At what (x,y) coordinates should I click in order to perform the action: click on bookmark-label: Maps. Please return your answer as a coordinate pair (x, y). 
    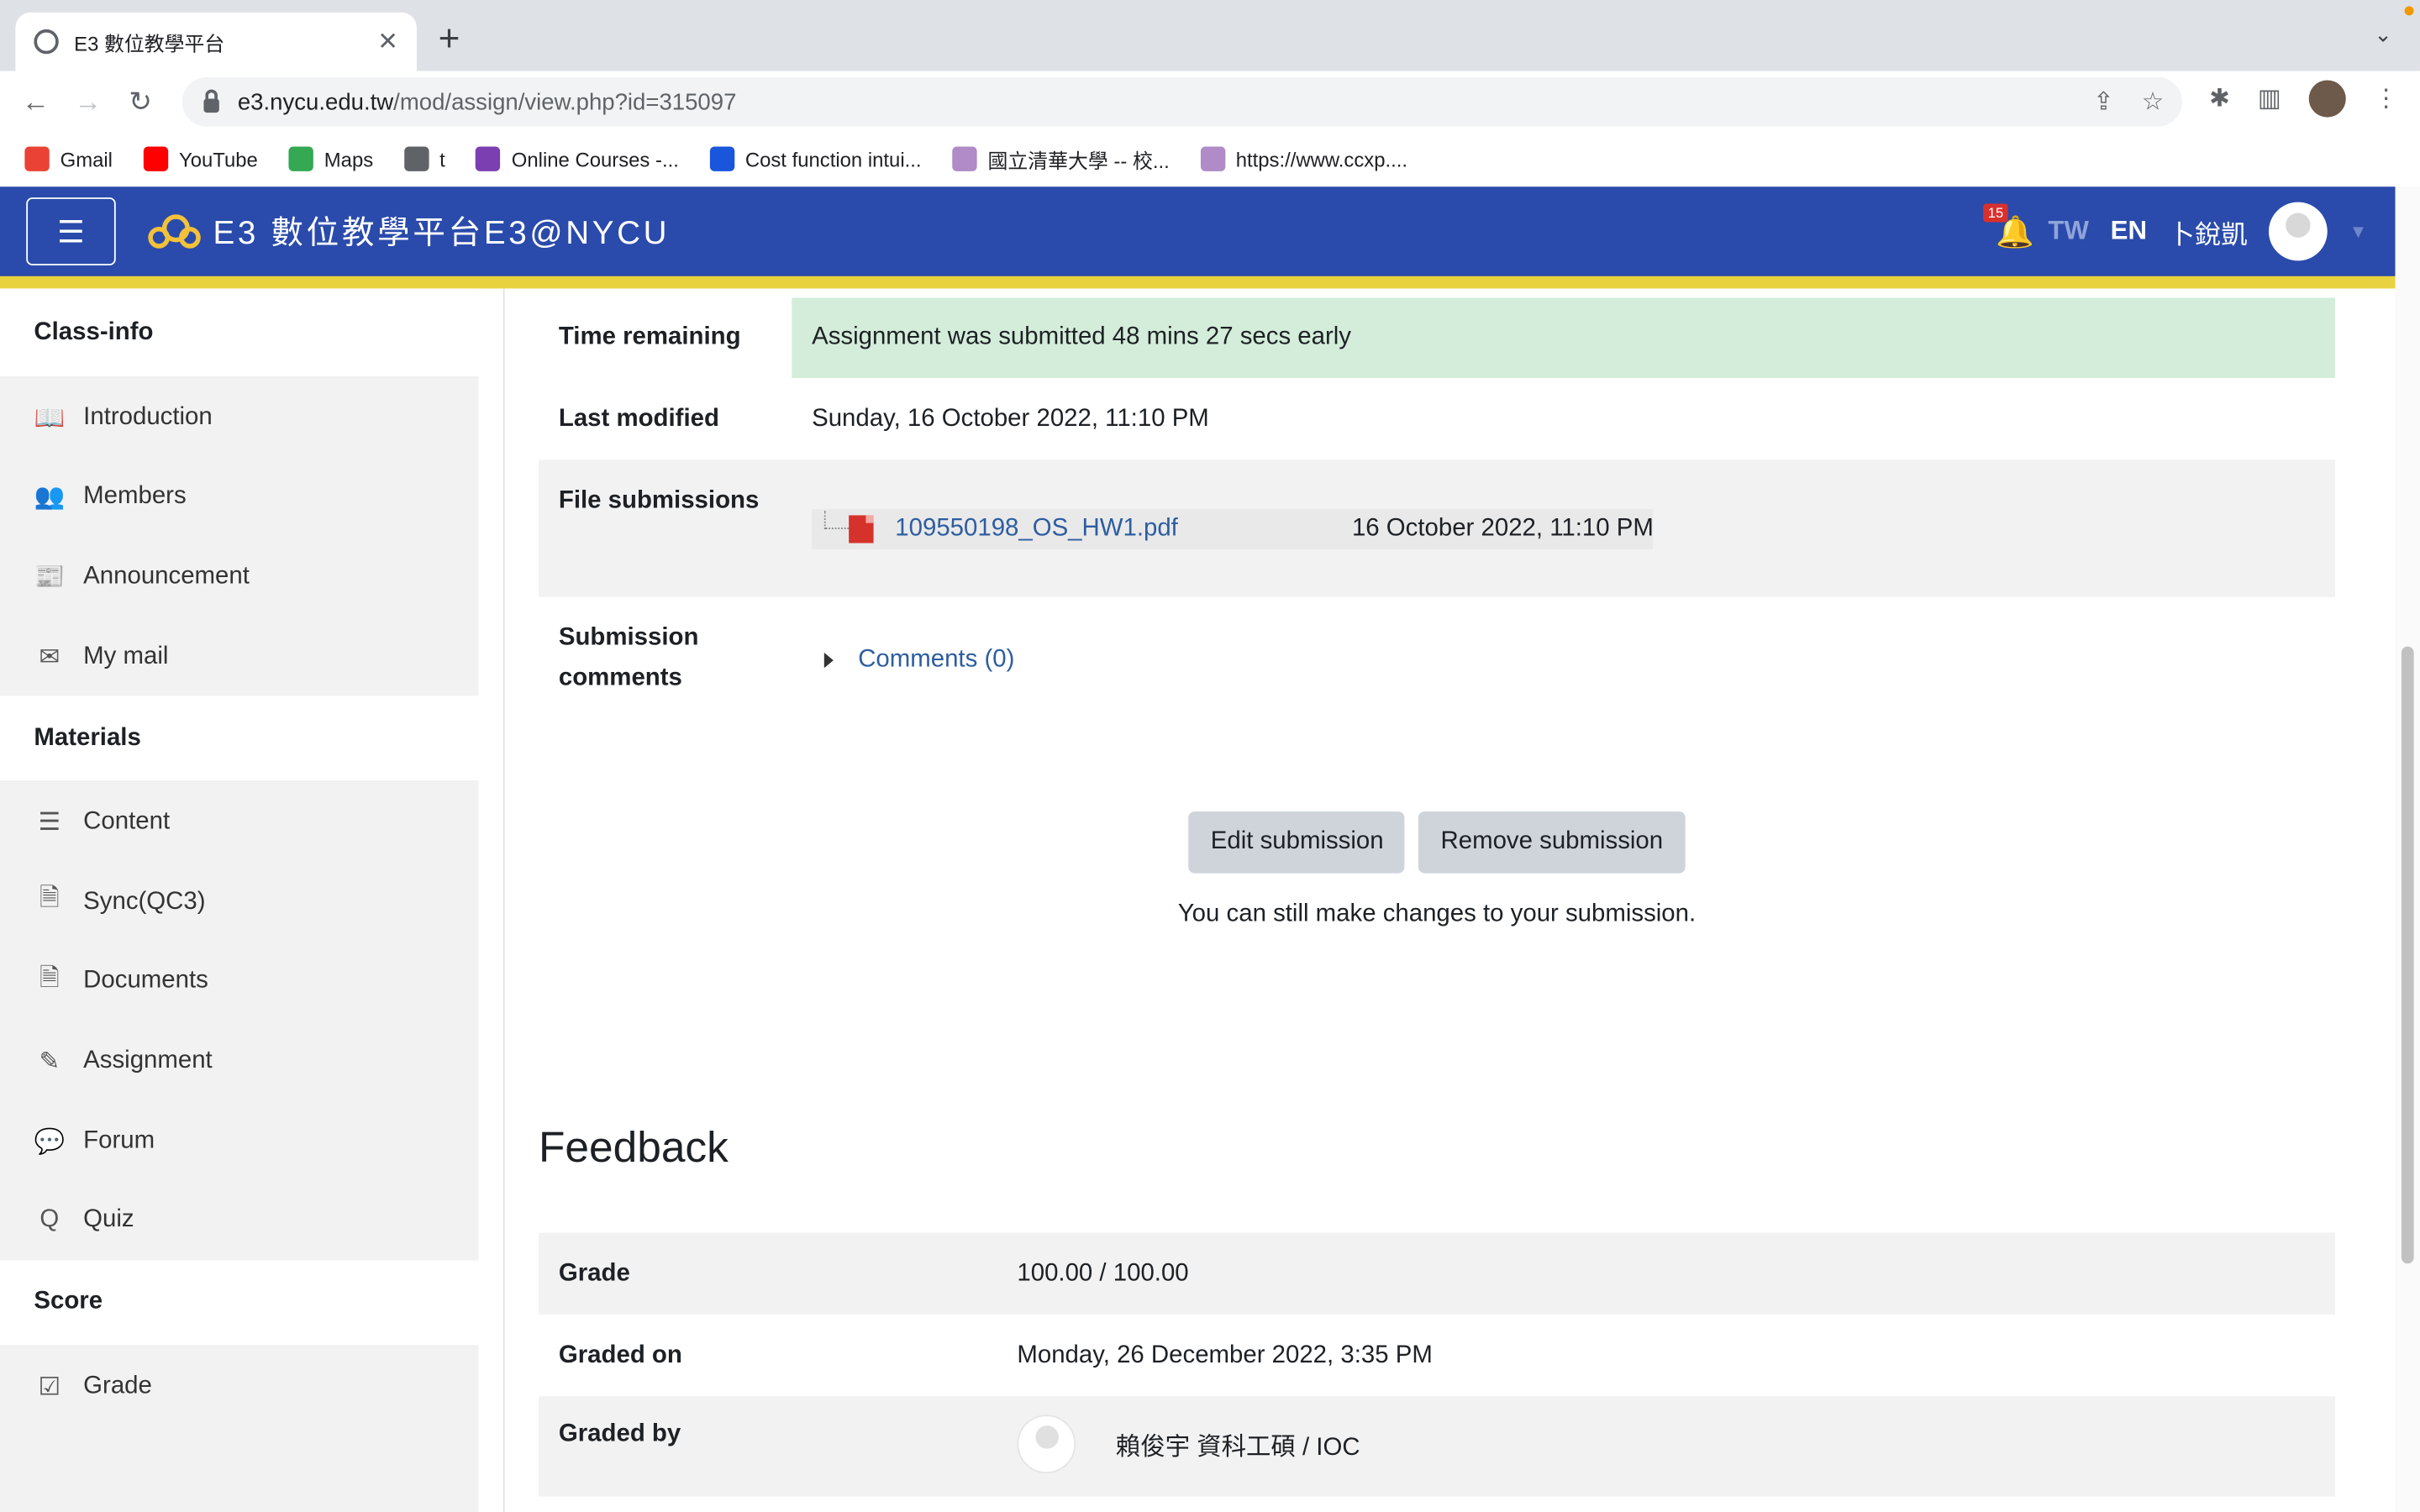
    Looking at the image, I should click on (349, 159).